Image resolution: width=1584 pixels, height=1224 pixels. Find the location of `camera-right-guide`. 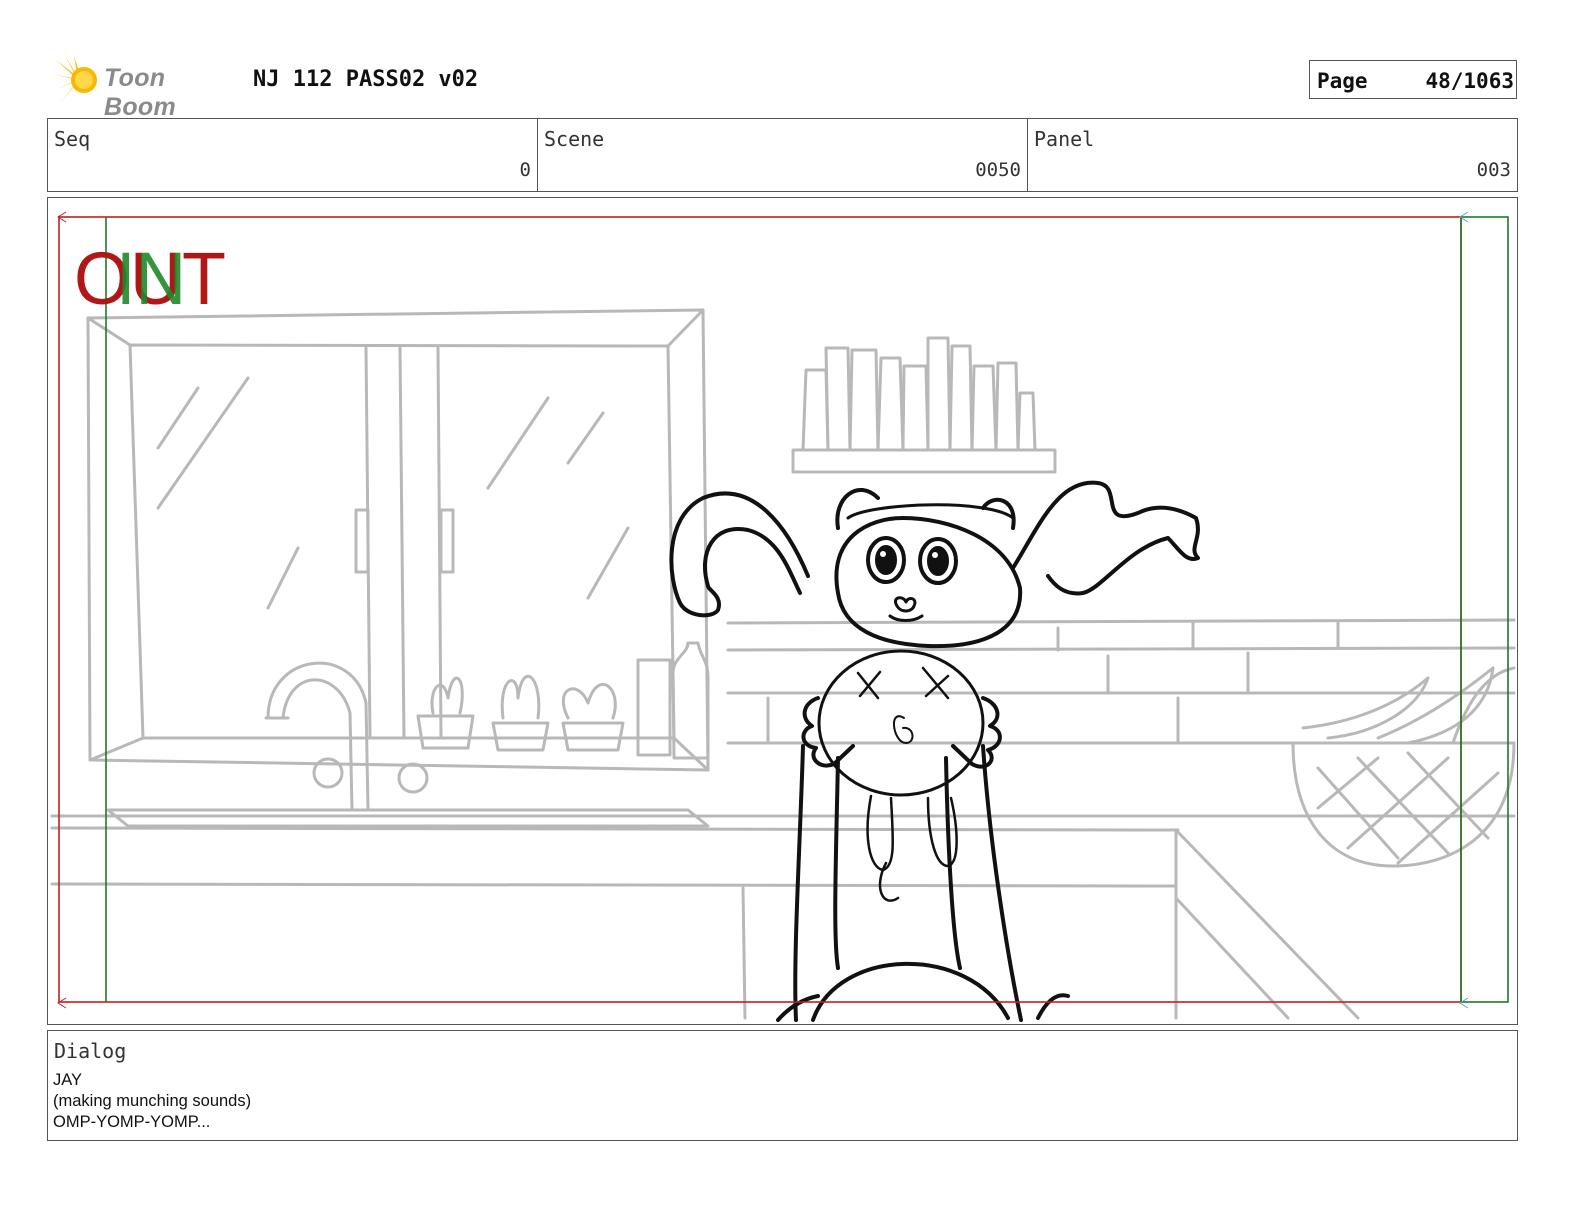

camera-right-guide is located at coordinates (1484, 609).